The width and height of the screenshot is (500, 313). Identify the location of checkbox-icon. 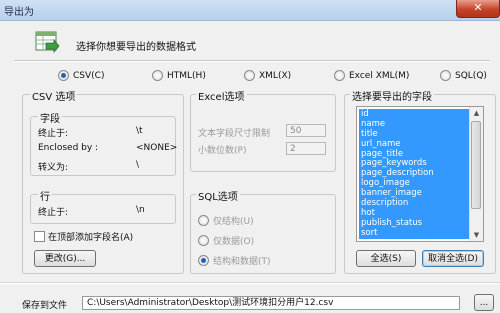
(39, 236).